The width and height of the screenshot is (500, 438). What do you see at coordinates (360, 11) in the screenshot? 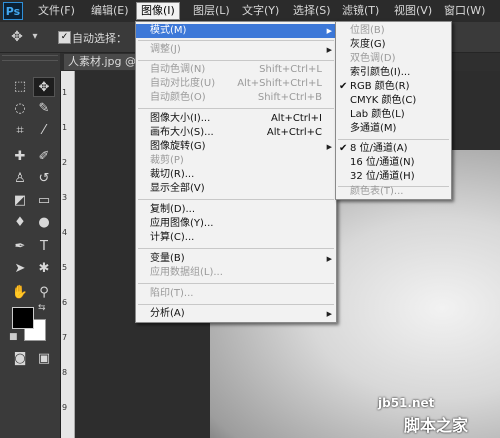
I see `menu-filter: 滤镜(T)` at bounding box center [360, 11].